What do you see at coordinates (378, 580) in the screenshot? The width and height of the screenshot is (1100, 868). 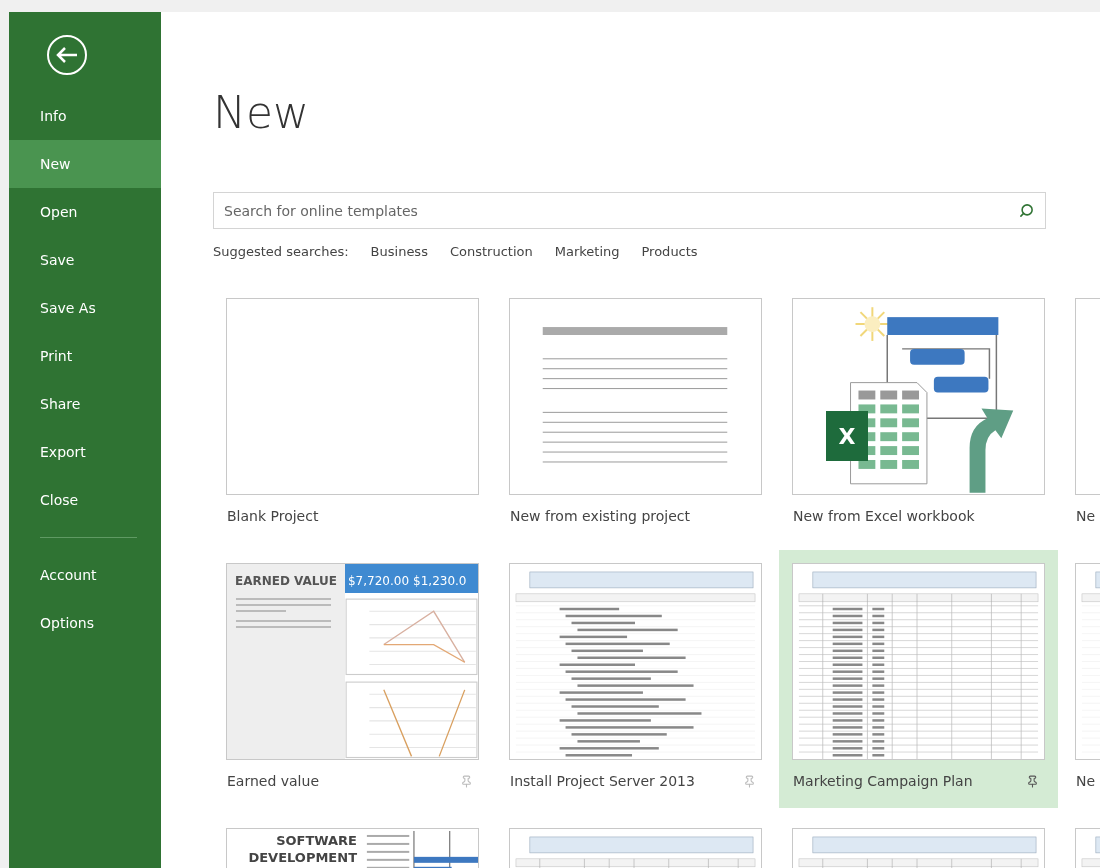 I see `amount-text: $7,720.00` at bounding box center [378, 580].